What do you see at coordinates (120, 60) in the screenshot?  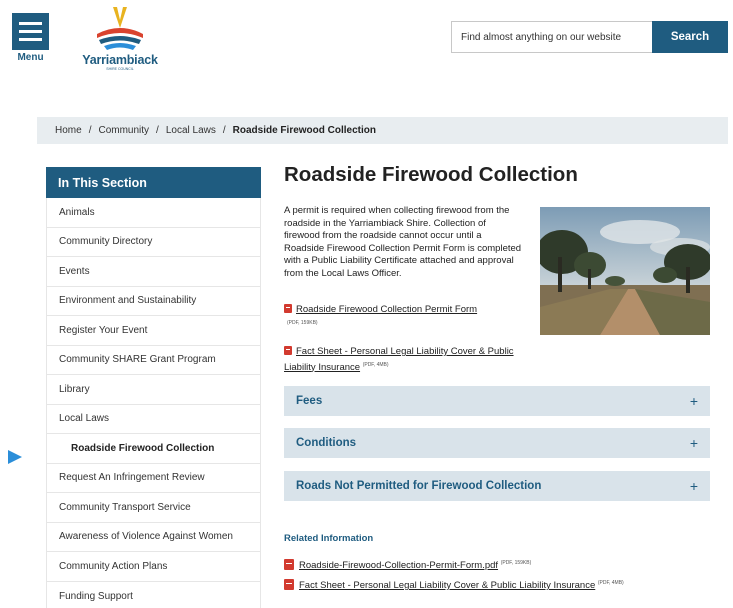 I see `logo-name: Yarriambiack` at bounding box center [120, 60].